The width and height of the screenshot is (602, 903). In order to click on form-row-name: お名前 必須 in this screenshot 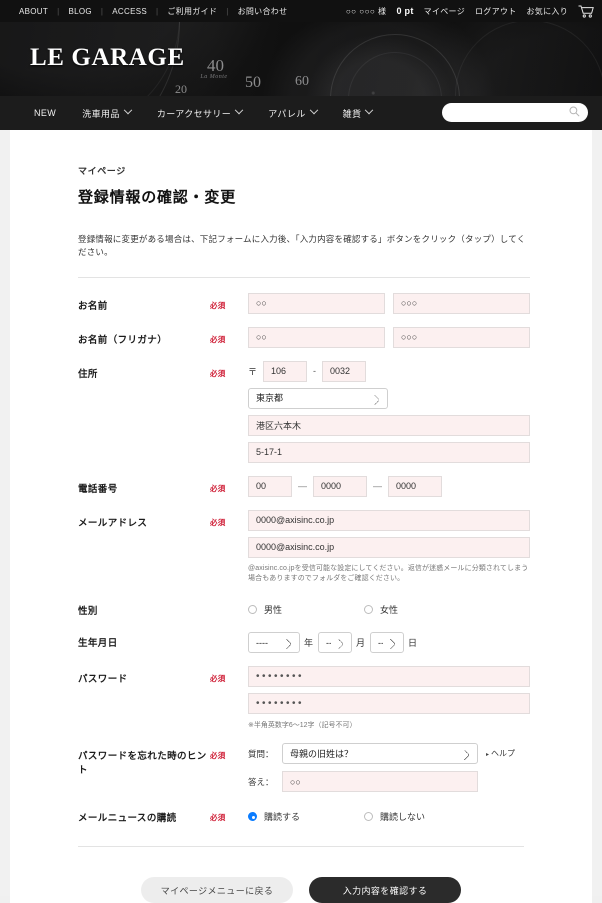, I will do `click(304, 297)`.